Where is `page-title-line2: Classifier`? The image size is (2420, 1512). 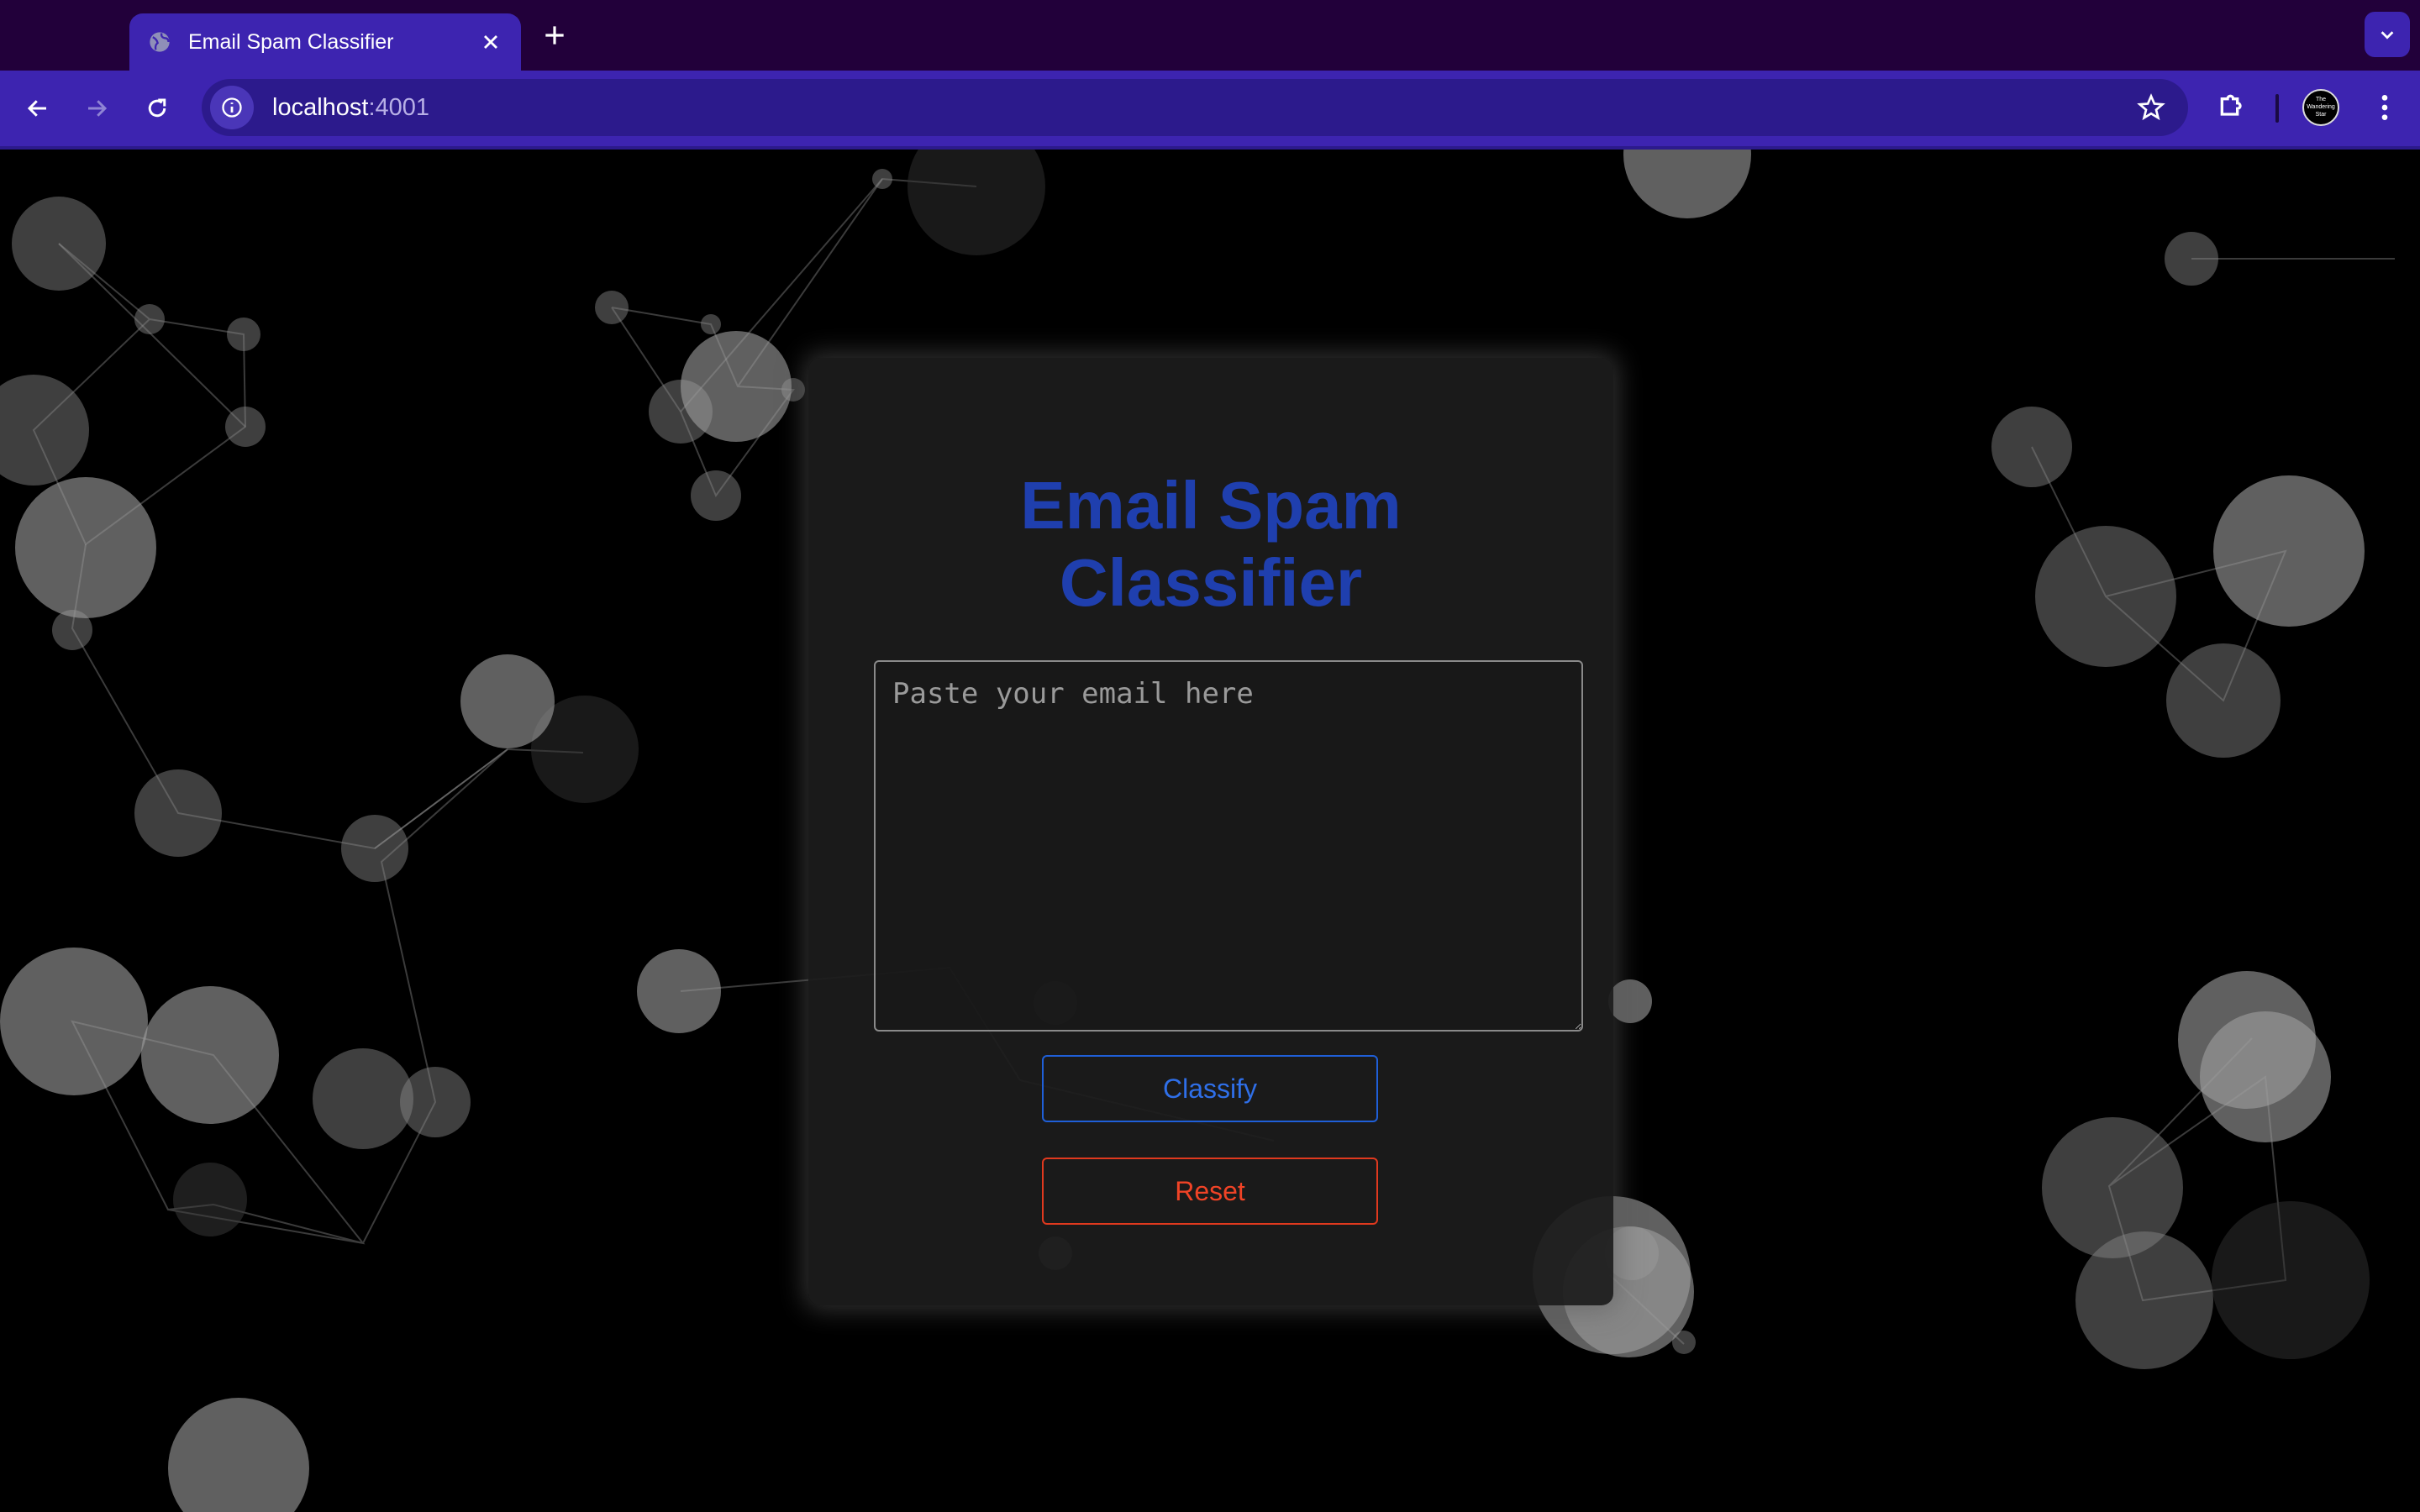
page-title-line2: Classifier is located at coordinates (1211, 582).